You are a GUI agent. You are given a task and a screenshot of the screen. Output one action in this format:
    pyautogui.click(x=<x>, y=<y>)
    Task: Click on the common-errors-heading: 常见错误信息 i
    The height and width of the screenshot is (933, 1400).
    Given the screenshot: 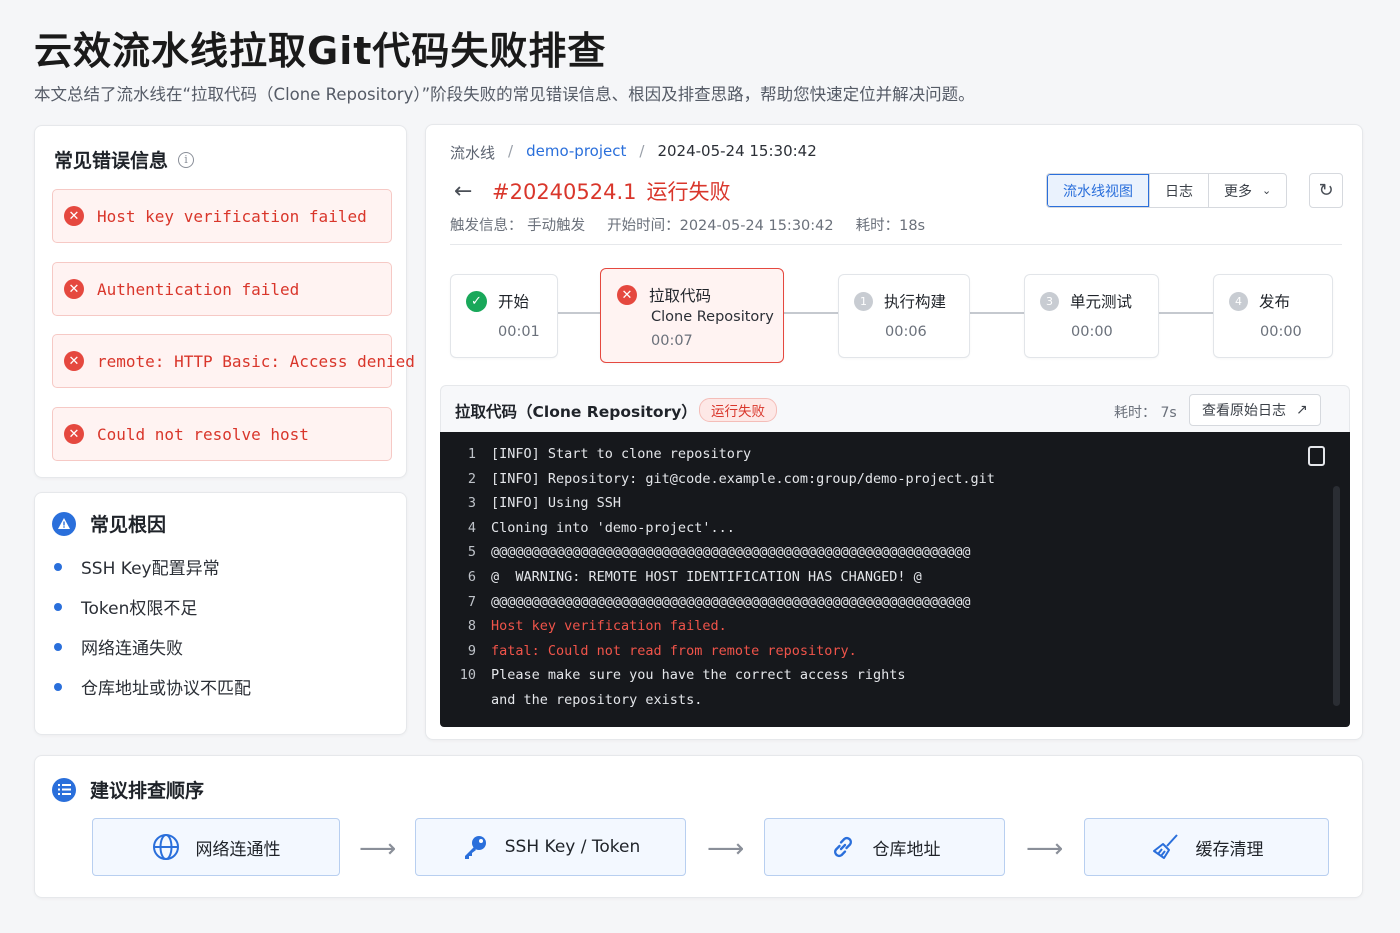 What is the action you would take?
    pyautogui.click(x=124, y=159)
    